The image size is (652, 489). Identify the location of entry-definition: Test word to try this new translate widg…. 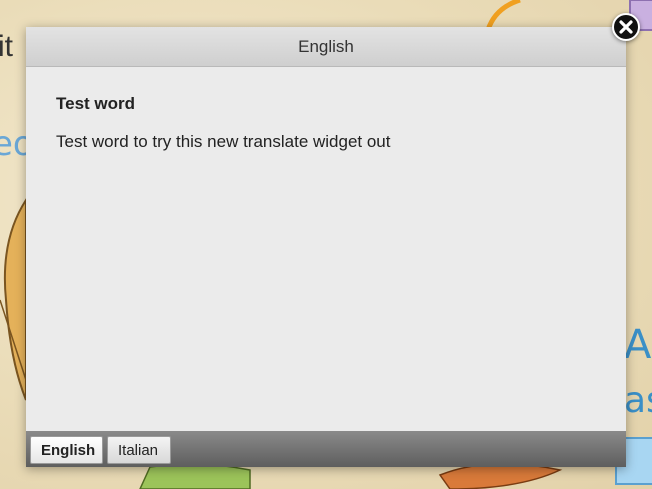
(223, 141).